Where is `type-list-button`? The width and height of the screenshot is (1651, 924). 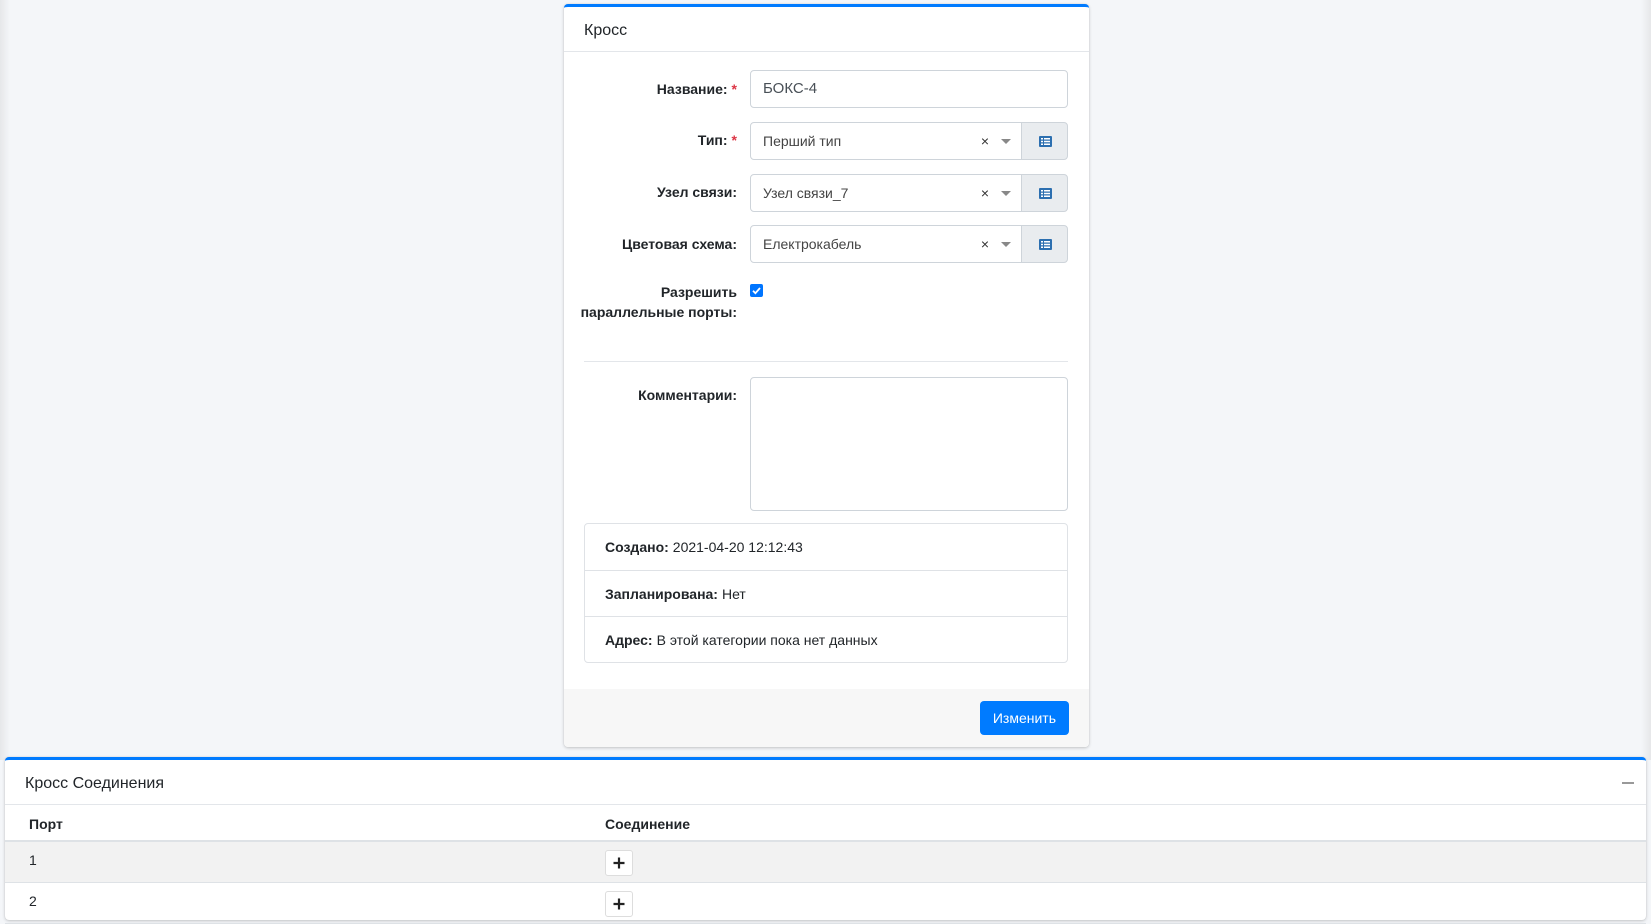 type-list-button is located at coordinates (1044, 141).